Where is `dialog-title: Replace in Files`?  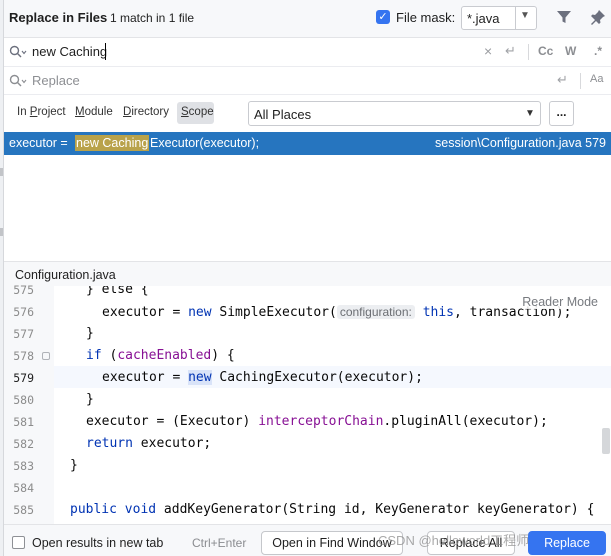
dialog-title: Replace in Files is located at coordinates (58, 17).